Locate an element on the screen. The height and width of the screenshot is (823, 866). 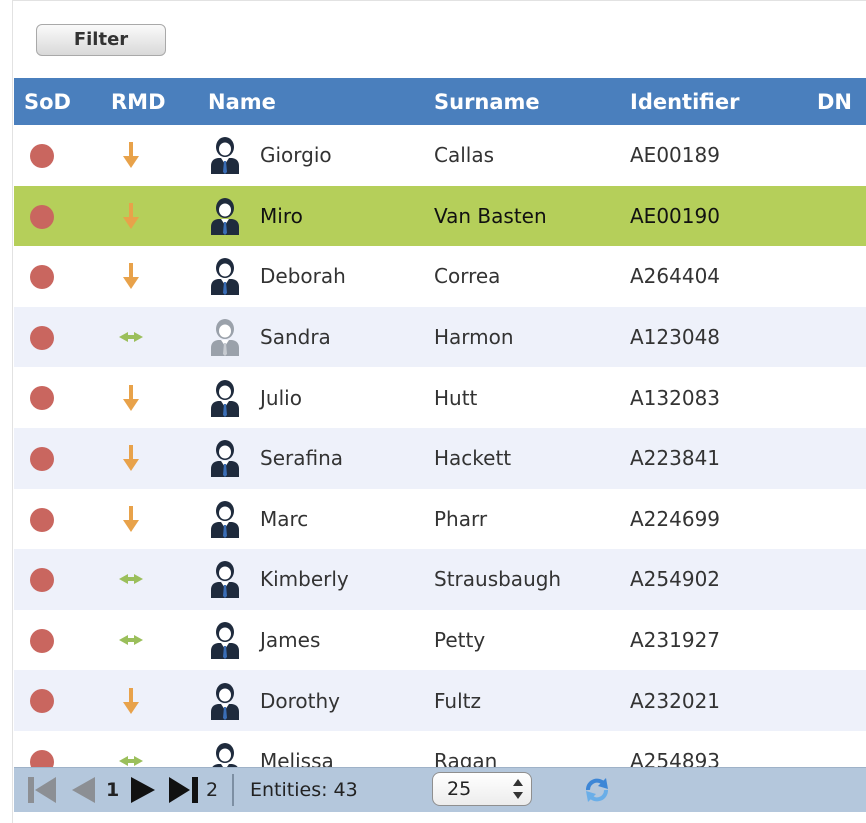
last-page-icon is located at coordinates (183, 790).